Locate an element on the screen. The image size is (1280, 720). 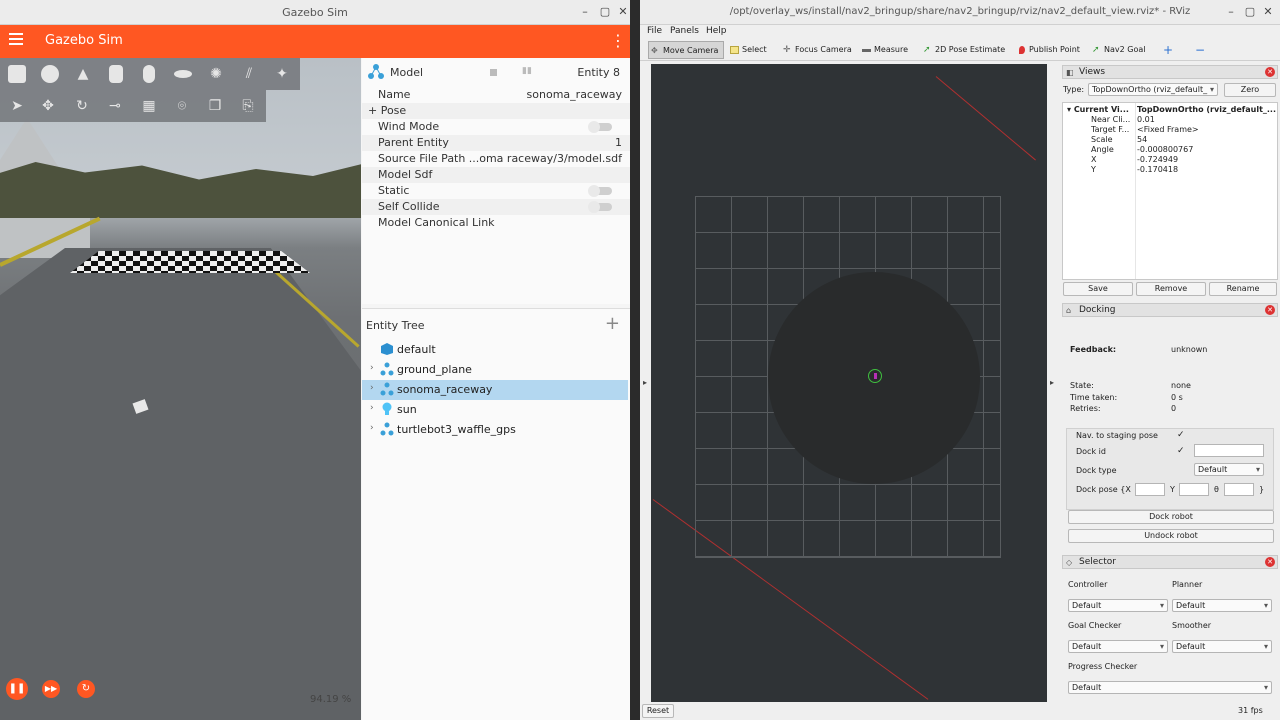
ellipsoid-shape-icon is located at coordinates (183, 74).